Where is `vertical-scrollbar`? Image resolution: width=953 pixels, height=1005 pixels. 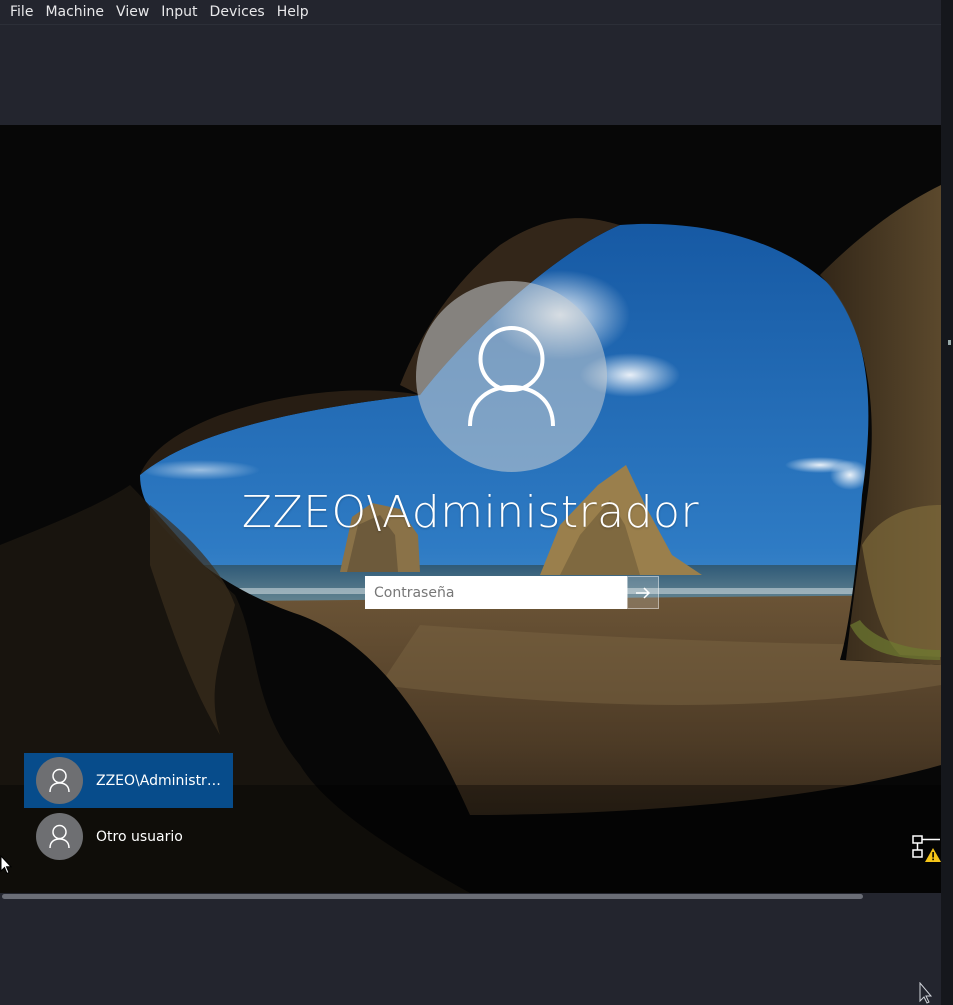
vertical-scrollbar is located at coordinates (947, 502).